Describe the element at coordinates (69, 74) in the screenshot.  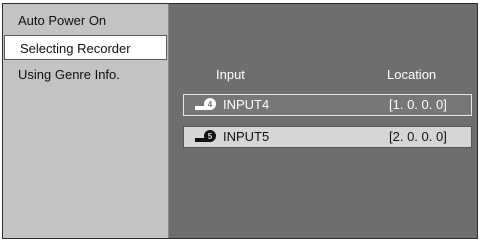
I see `menu-item-label: Using Genre Info.` at that location.